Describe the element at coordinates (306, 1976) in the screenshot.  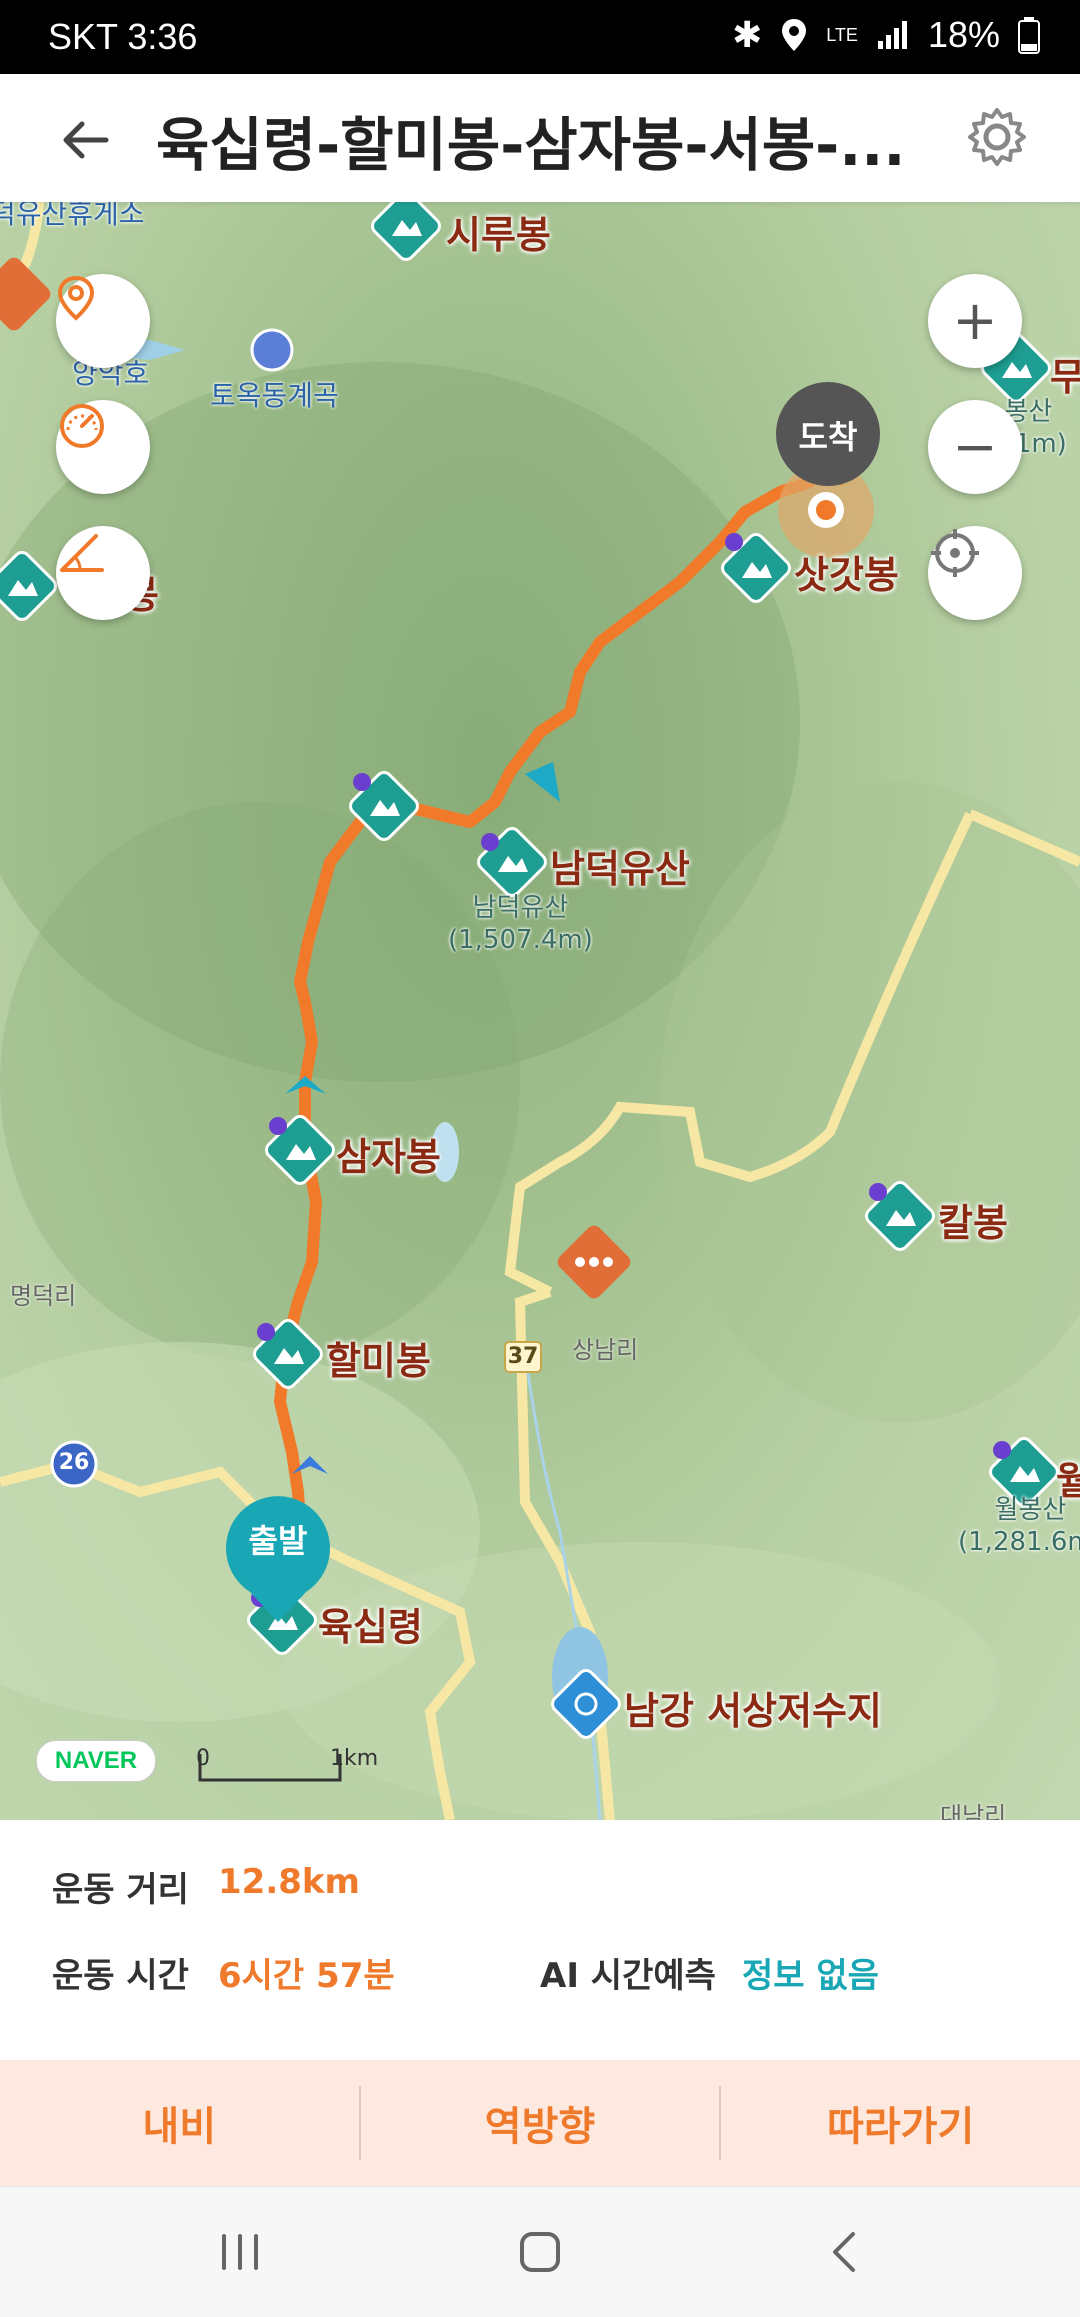
I see `time-value: 6시간 57분` at that location.